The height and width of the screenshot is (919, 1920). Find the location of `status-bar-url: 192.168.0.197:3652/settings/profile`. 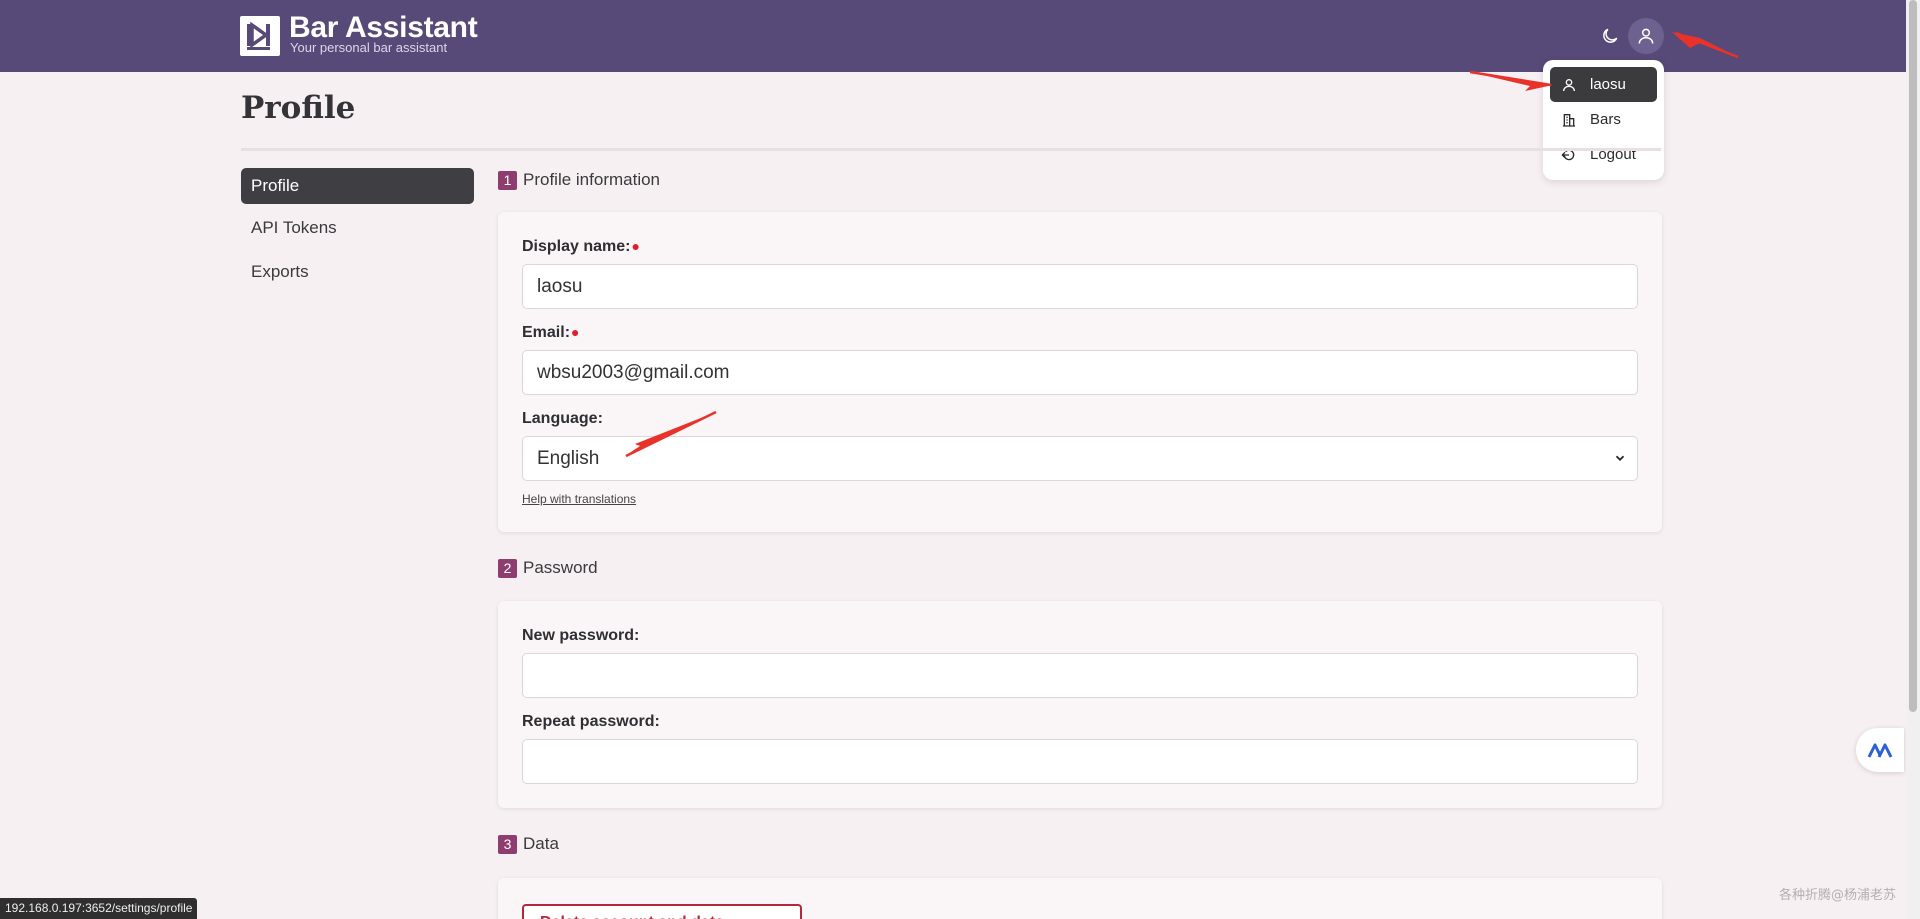

status-bar-url: 192.168.0.197:3652/settings/profile is located at coordinates (99, 908).